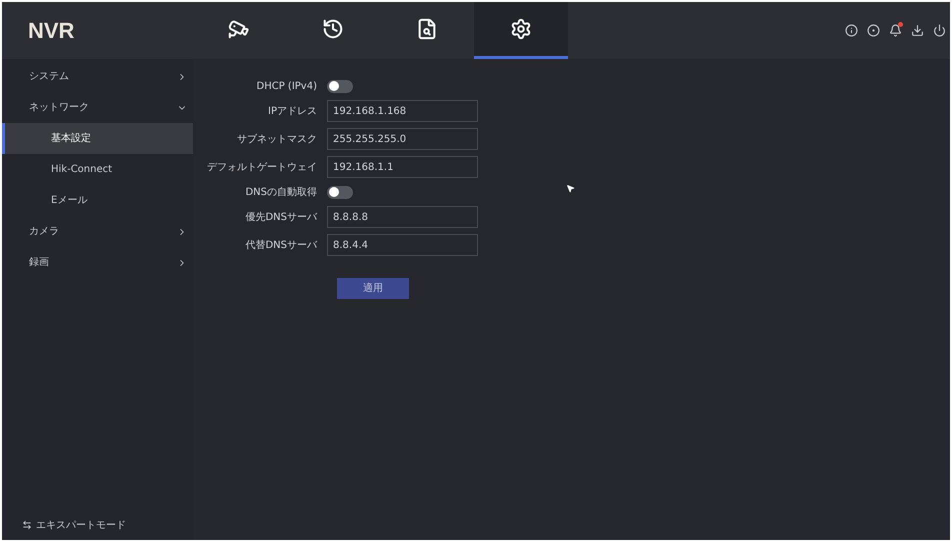 This screenshot has height=542, width=952. I want to click on sidebar-item: ネットワーク, so click(97, 107).